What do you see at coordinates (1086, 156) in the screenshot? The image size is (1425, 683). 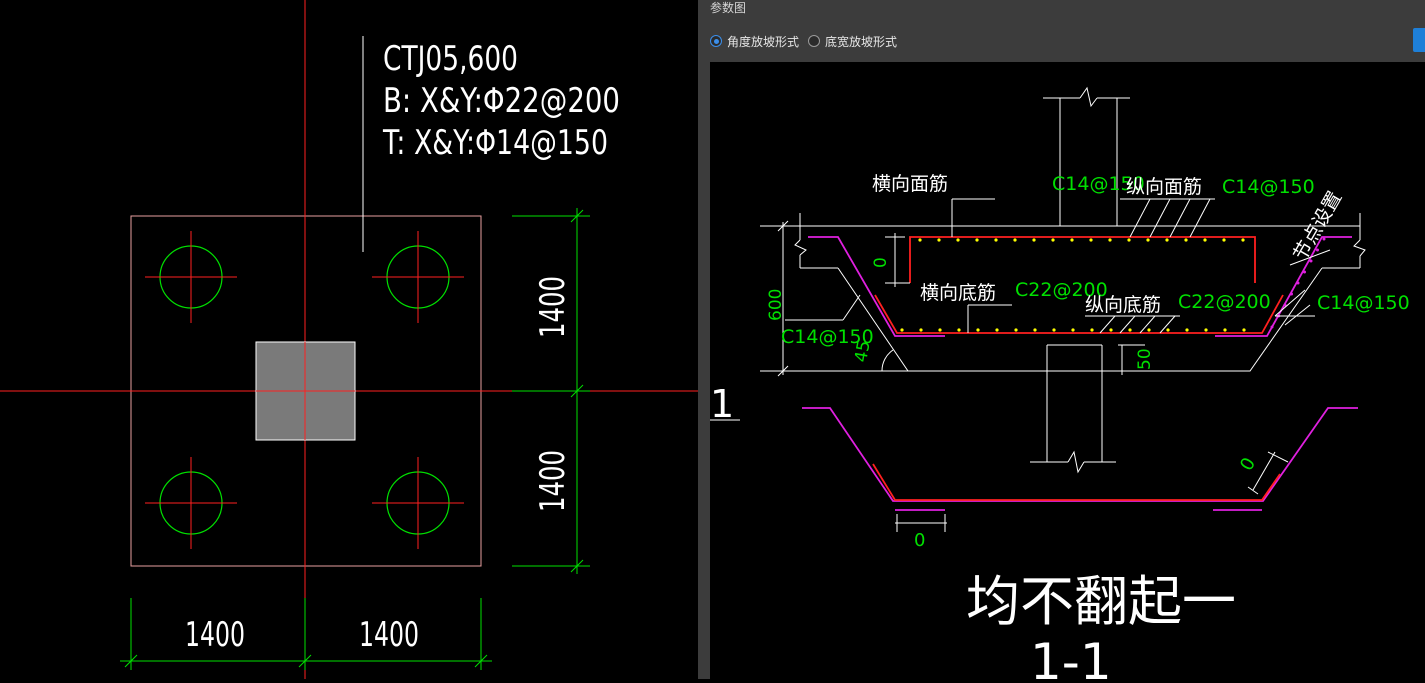 I see `column-above` at bounding box center [1086, 156].